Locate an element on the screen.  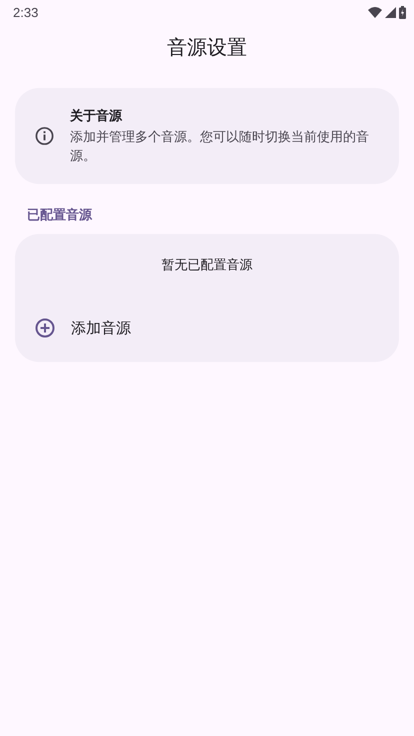
wifi-icon is located at coordinates (375, 12).